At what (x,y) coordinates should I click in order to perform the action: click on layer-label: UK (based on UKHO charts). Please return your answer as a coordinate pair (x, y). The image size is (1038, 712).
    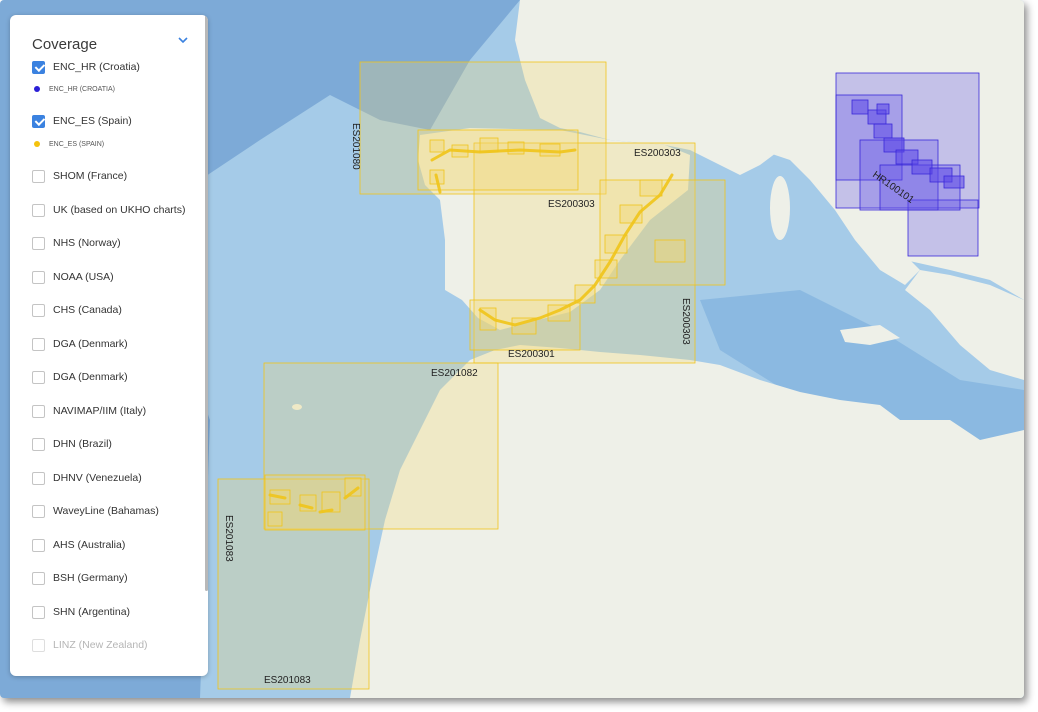
    Looking at the image, I should click on (119, 210).